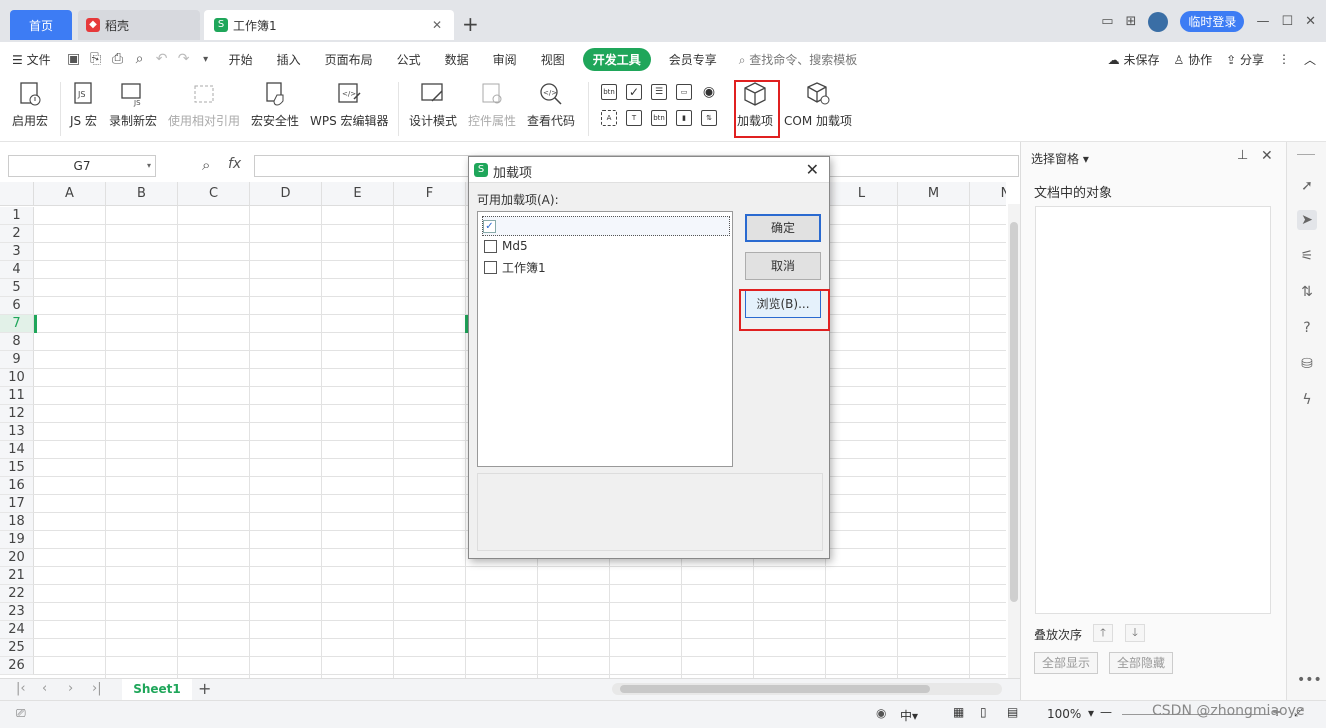  I want to click on menu-page-layout: 页面布局, so click(349, 59).